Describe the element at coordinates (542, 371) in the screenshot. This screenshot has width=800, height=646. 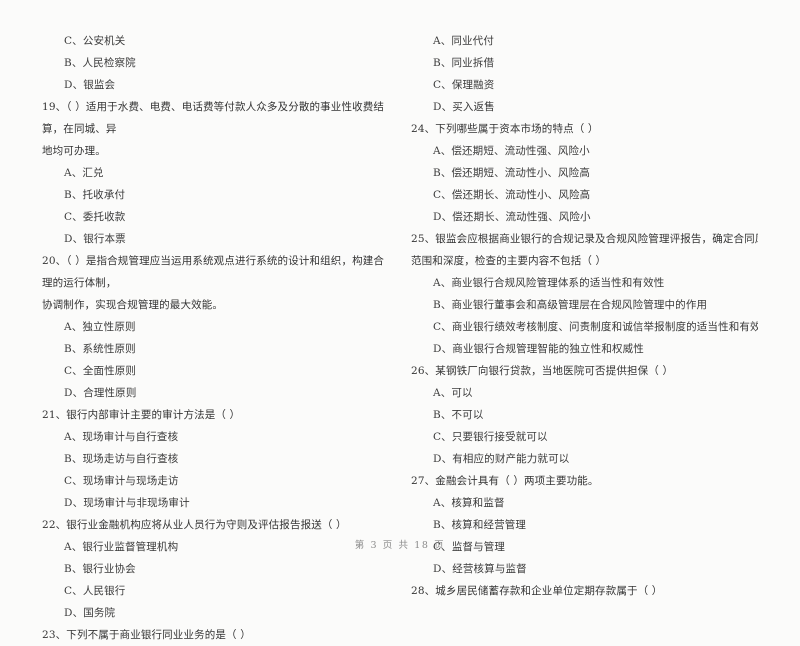
I see `question-stem: 26、某钢铁厂向银行贷款，当地医院可否提供担保（ ）` at that location.